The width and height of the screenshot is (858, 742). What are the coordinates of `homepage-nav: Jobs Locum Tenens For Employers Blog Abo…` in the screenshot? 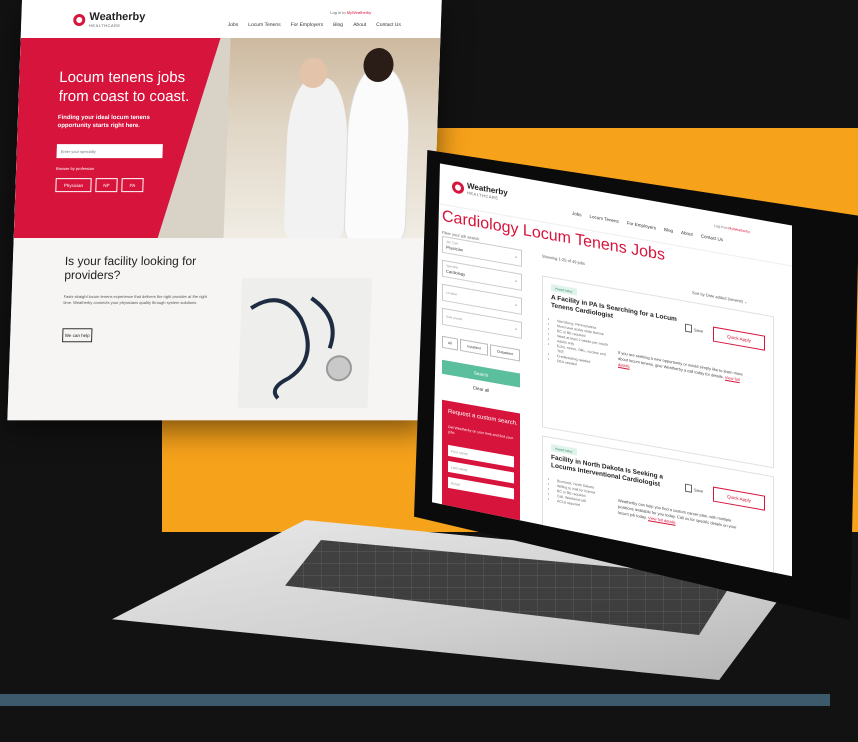 It's located at (314, 25).